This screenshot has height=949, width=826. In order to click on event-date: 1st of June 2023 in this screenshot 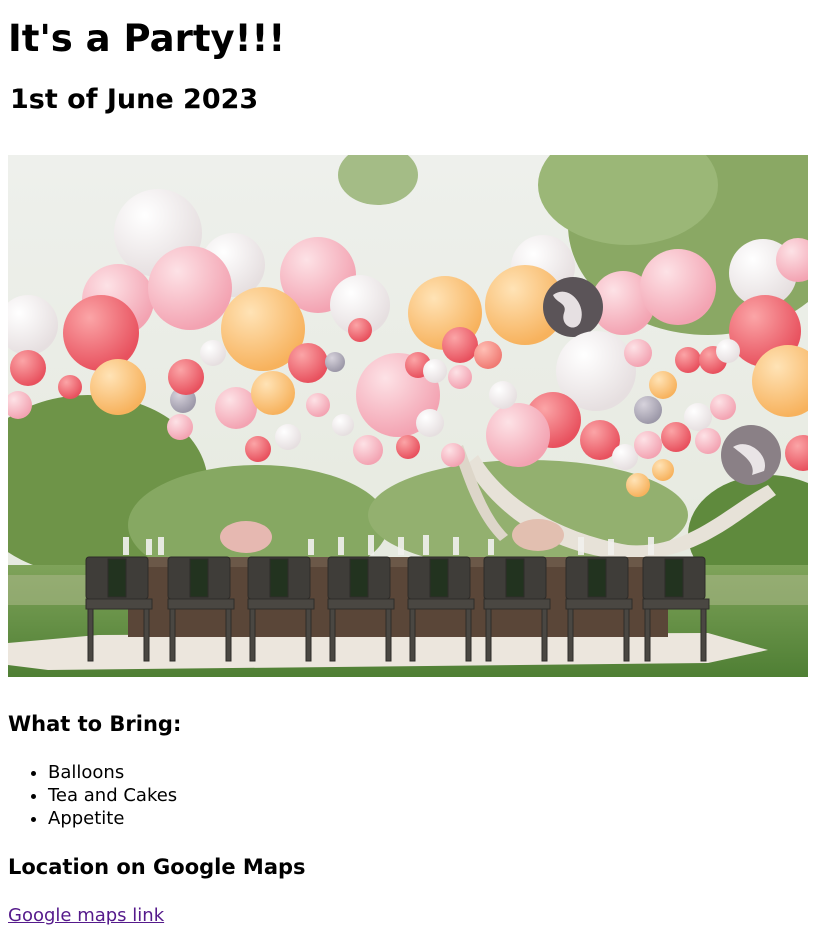, I will do `click(134, 99)`.